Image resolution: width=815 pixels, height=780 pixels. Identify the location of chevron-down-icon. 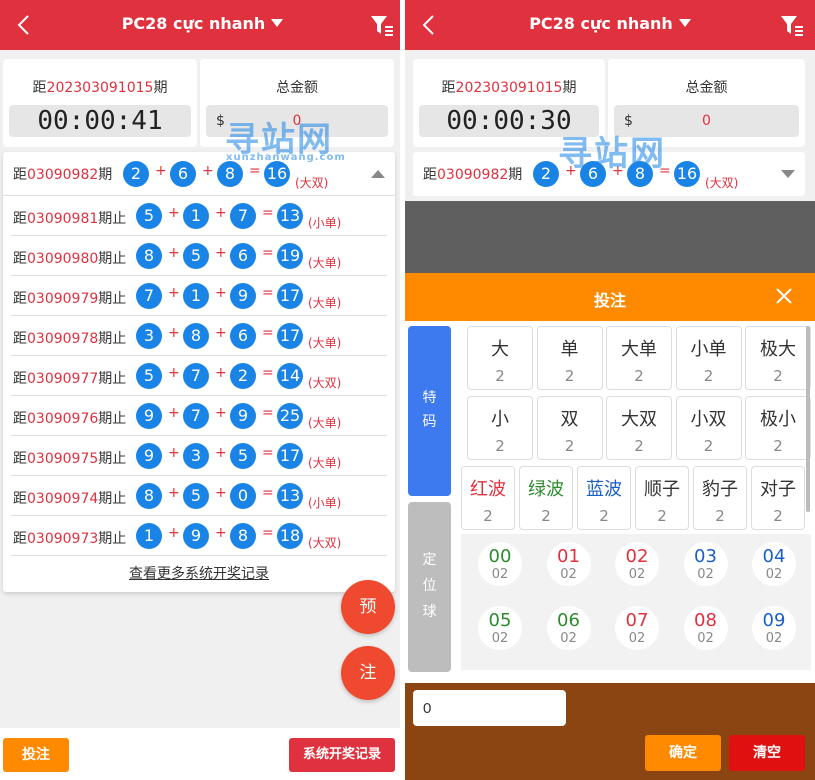
(277, 23).